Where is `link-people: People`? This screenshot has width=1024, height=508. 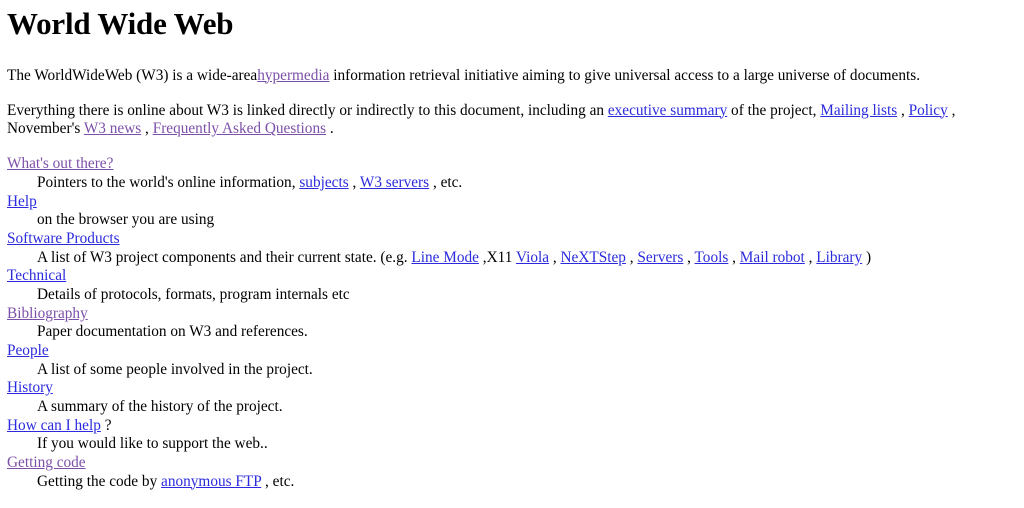
link-people: People is located at coordinates (28, 350).